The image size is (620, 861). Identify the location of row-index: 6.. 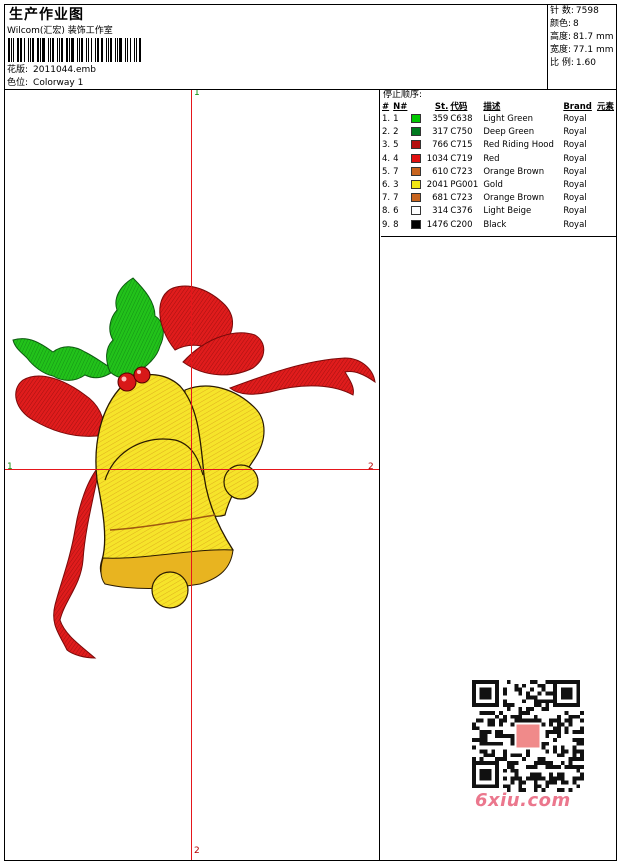
(386, 185).